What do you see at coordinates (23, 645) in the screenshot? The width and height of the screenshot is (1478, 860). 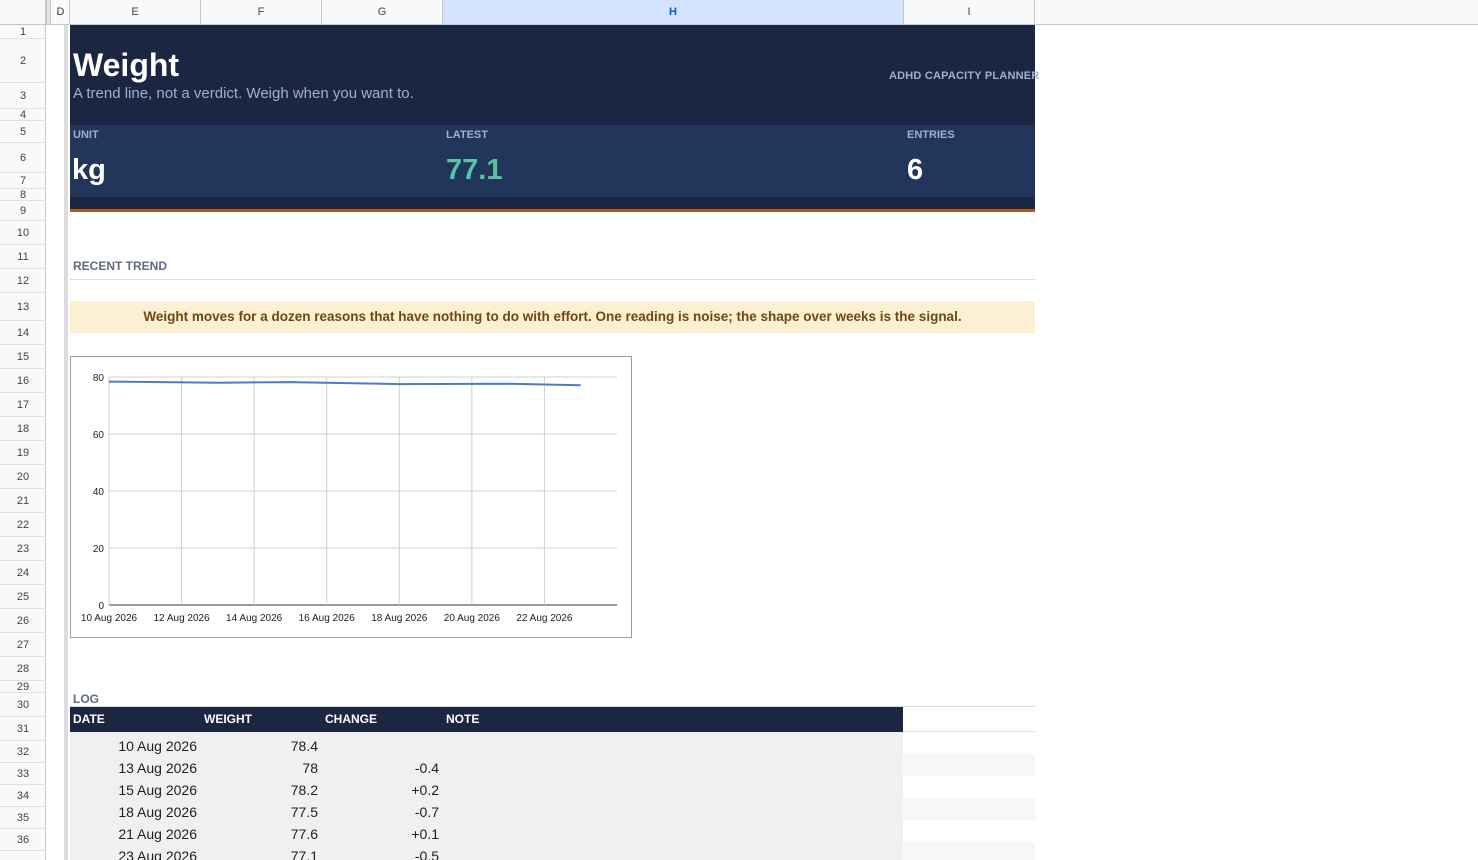 I see `row-header-27: 27` at bounding box center [23, 645].